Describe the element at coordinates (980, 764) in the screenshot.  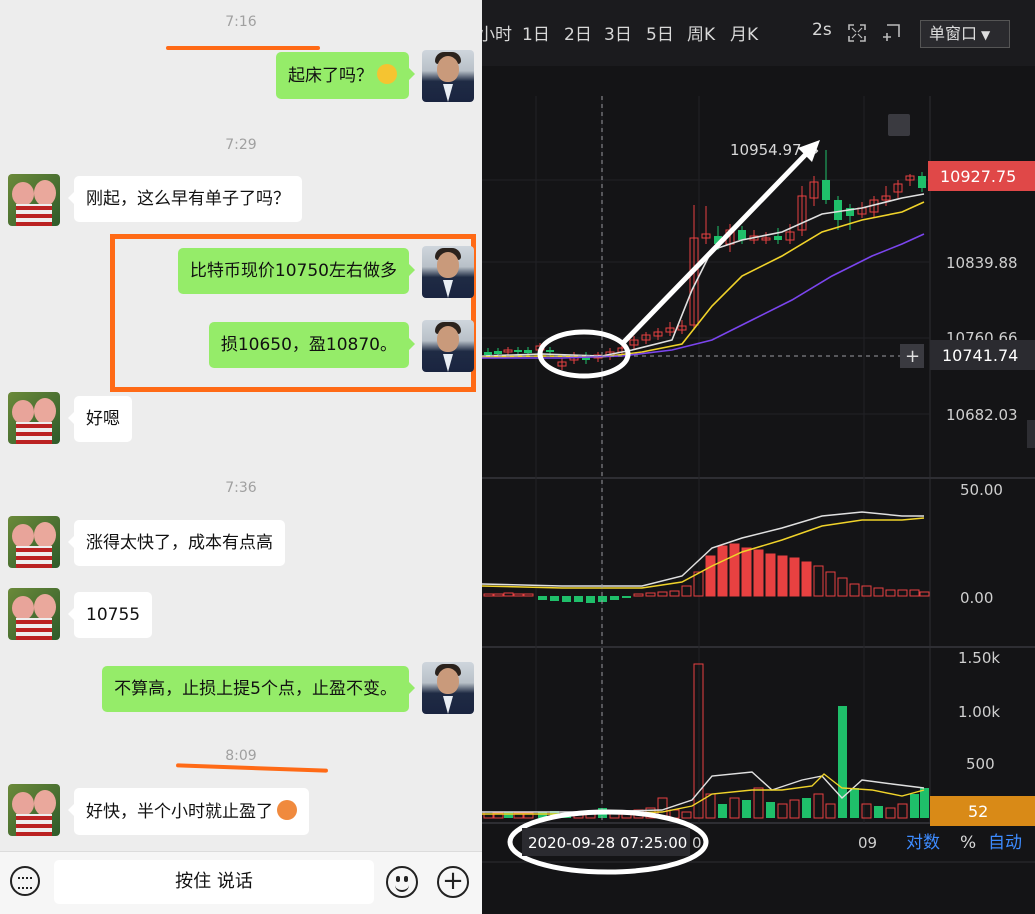
I see `volume-axis-label: 500` at that location.